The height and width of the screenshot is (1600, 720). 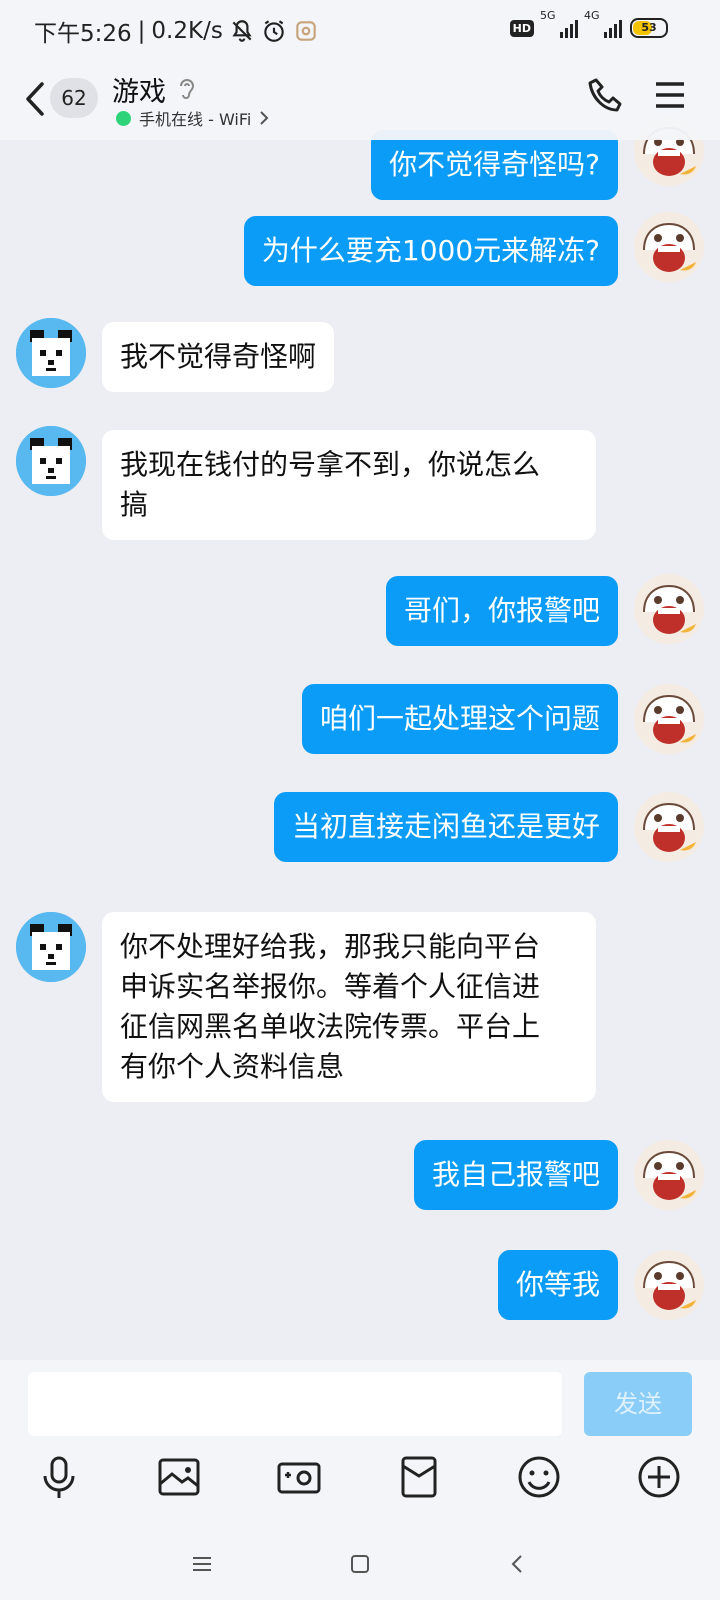 What do you see at coordinates (295, 1404) in the screenshot?
I see `message-input` at bounding box center [295, 1404].